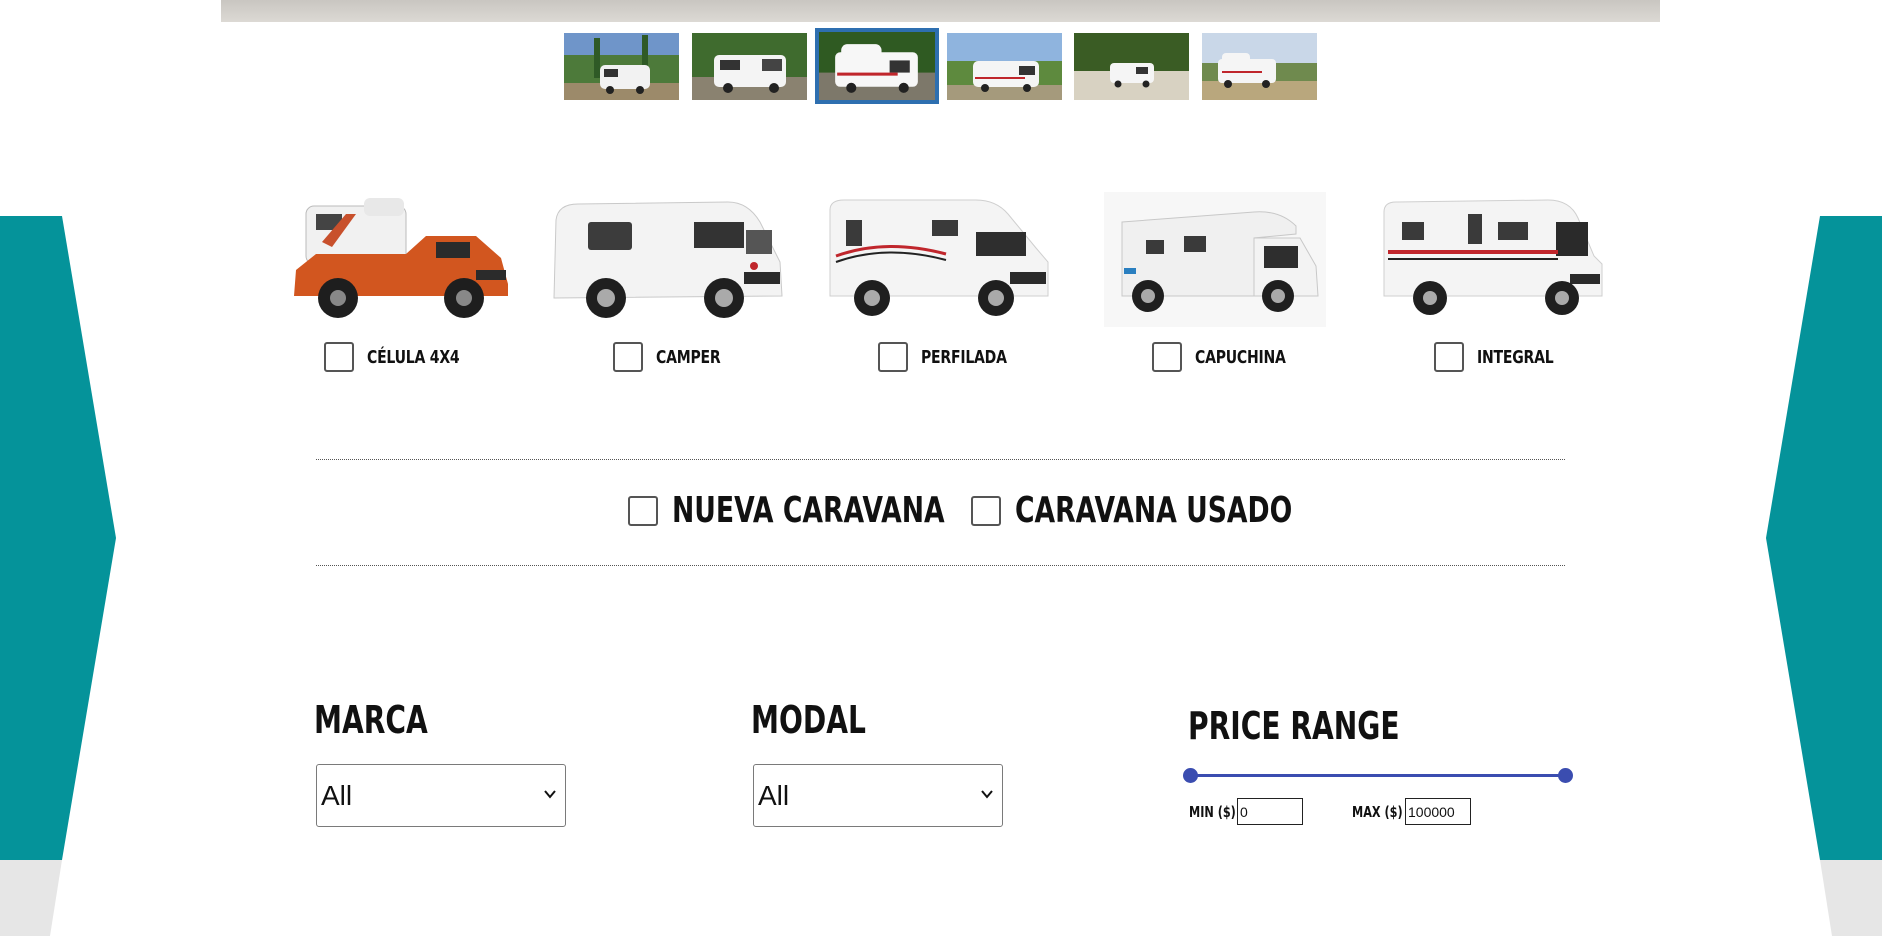 The height and width of the screenshot is (936, 1882). I want to click on left-decorative-panel, so click(60, 576).